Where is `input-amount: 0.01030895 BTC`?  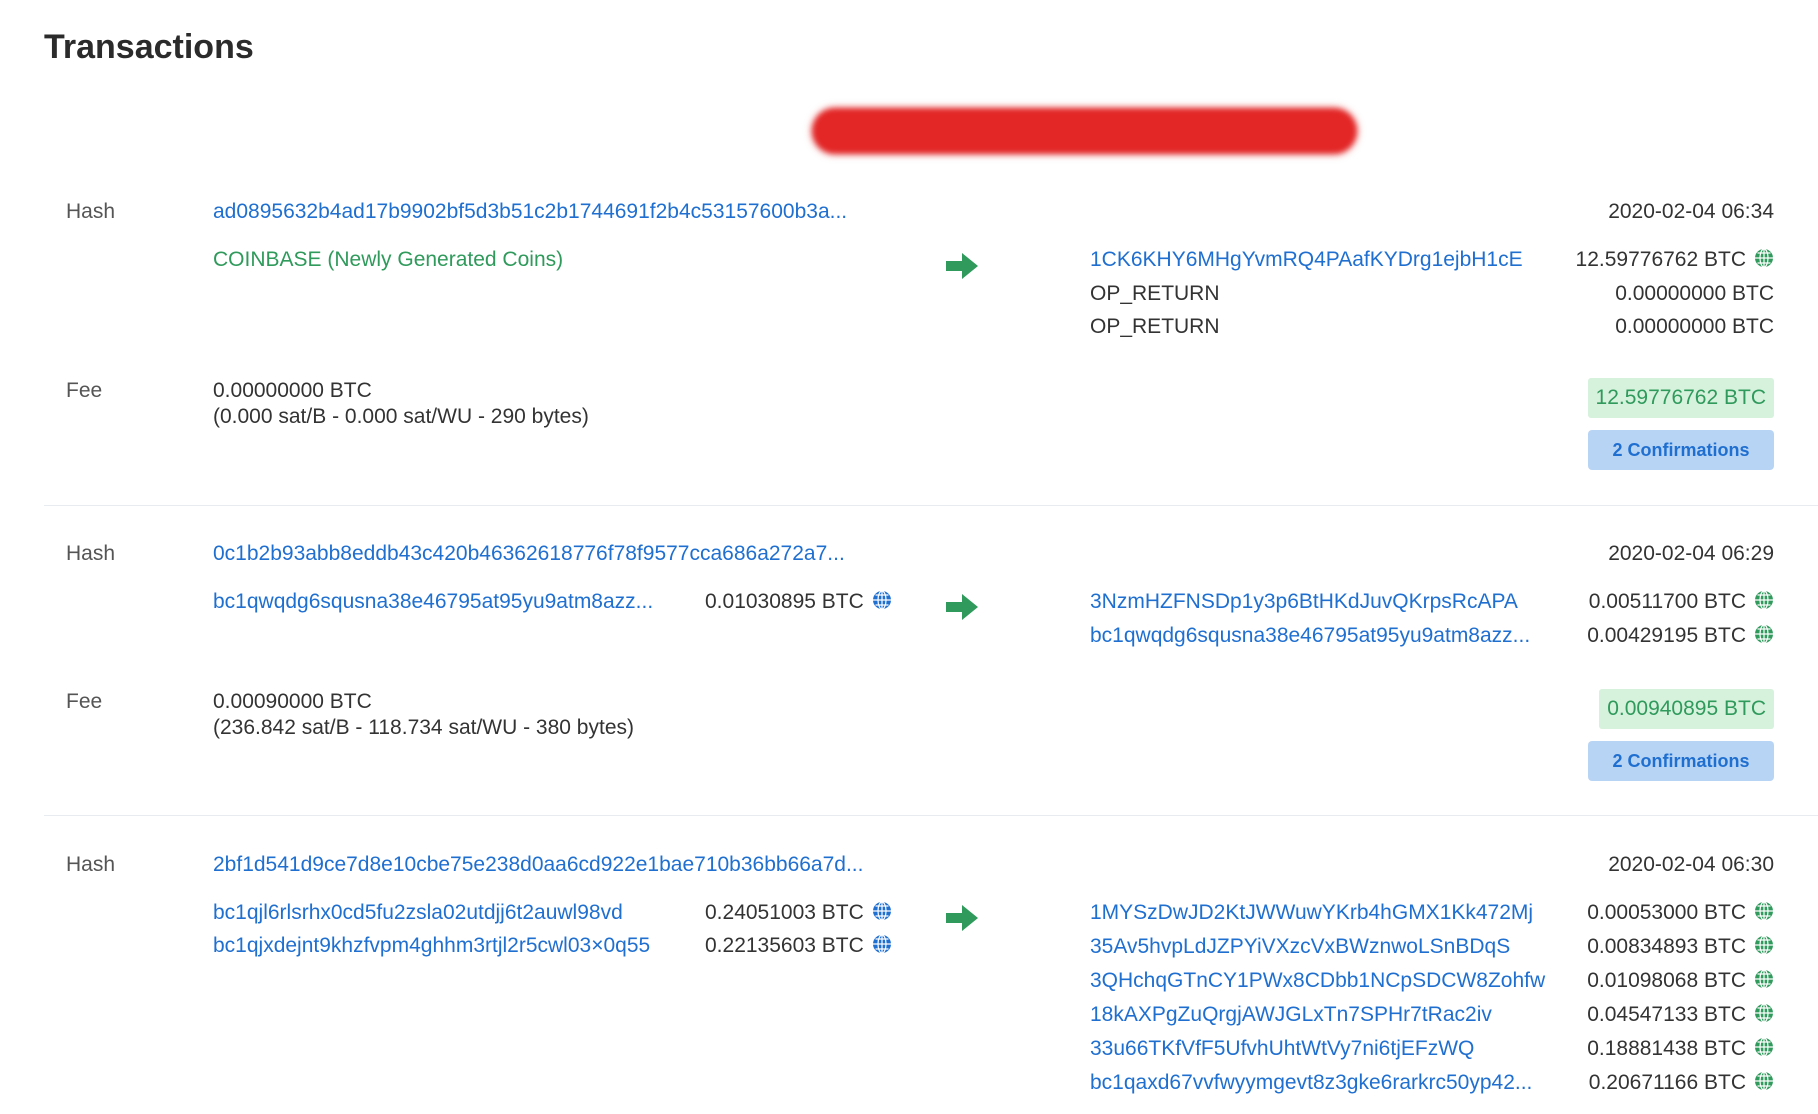 input-amount: 0.01030895 BTC is located at coordinates (798, 602).